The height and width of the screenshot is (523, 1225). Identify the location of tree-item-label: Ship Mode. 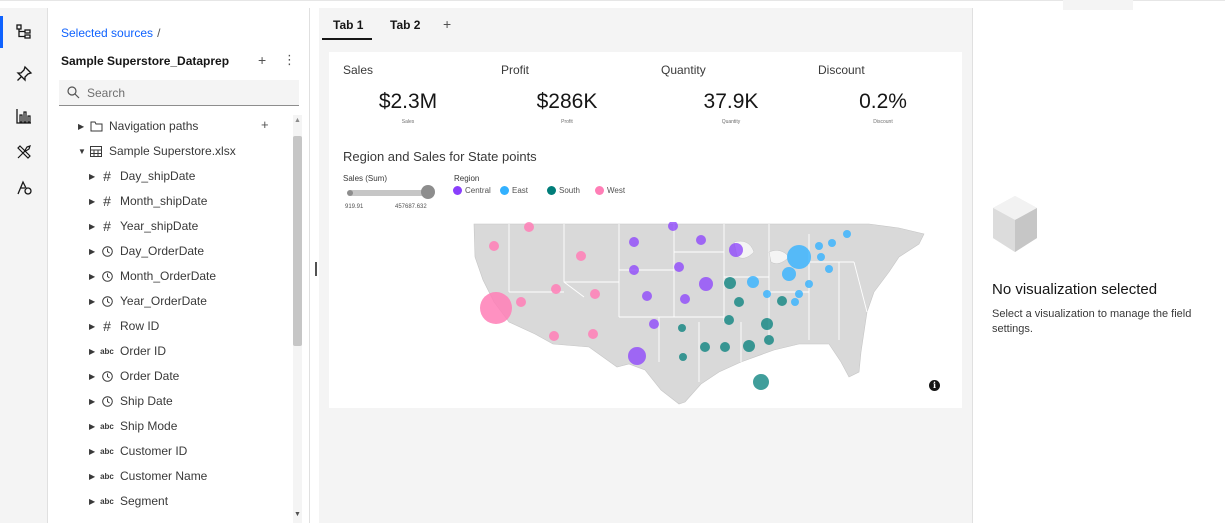
(149, 426).